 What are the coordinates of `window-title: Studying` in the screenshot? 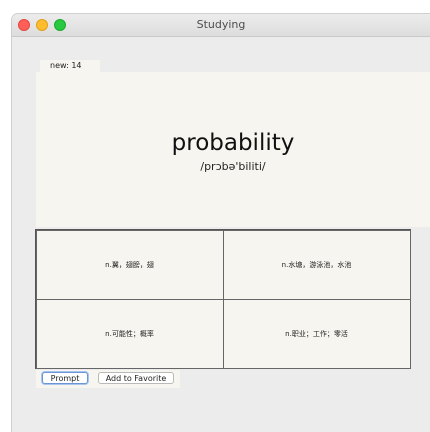 It's located at (221, 24).